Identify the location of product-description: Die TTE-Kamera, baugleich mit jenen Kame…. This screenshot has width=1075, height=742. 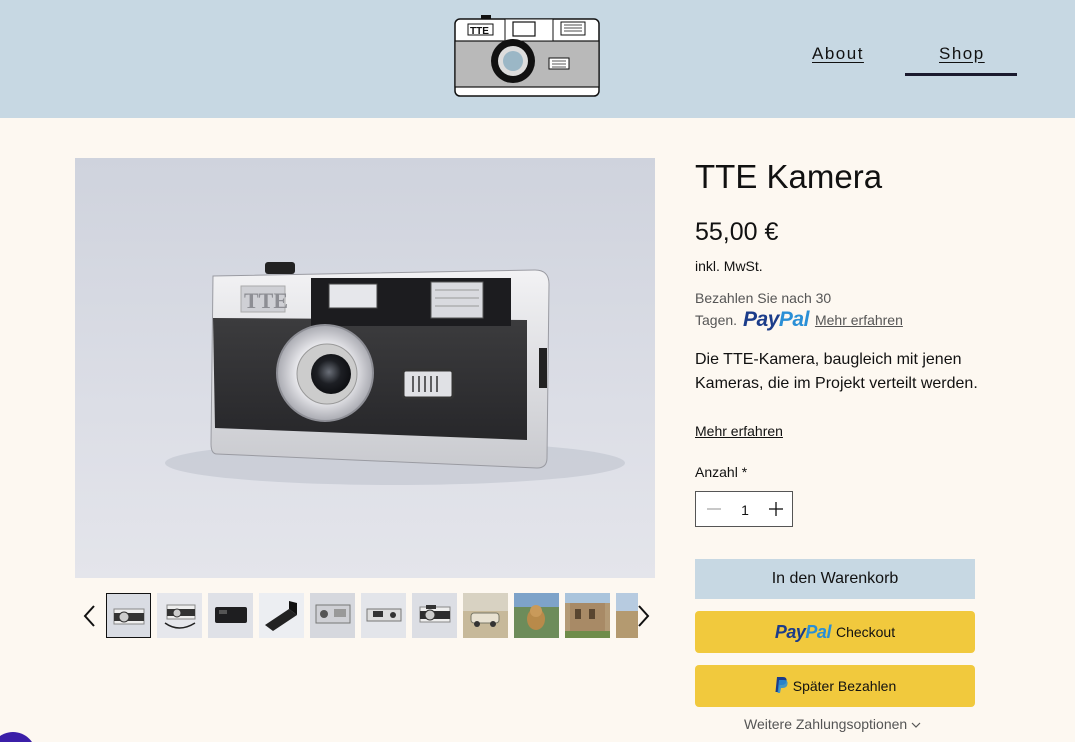
(836, 371).